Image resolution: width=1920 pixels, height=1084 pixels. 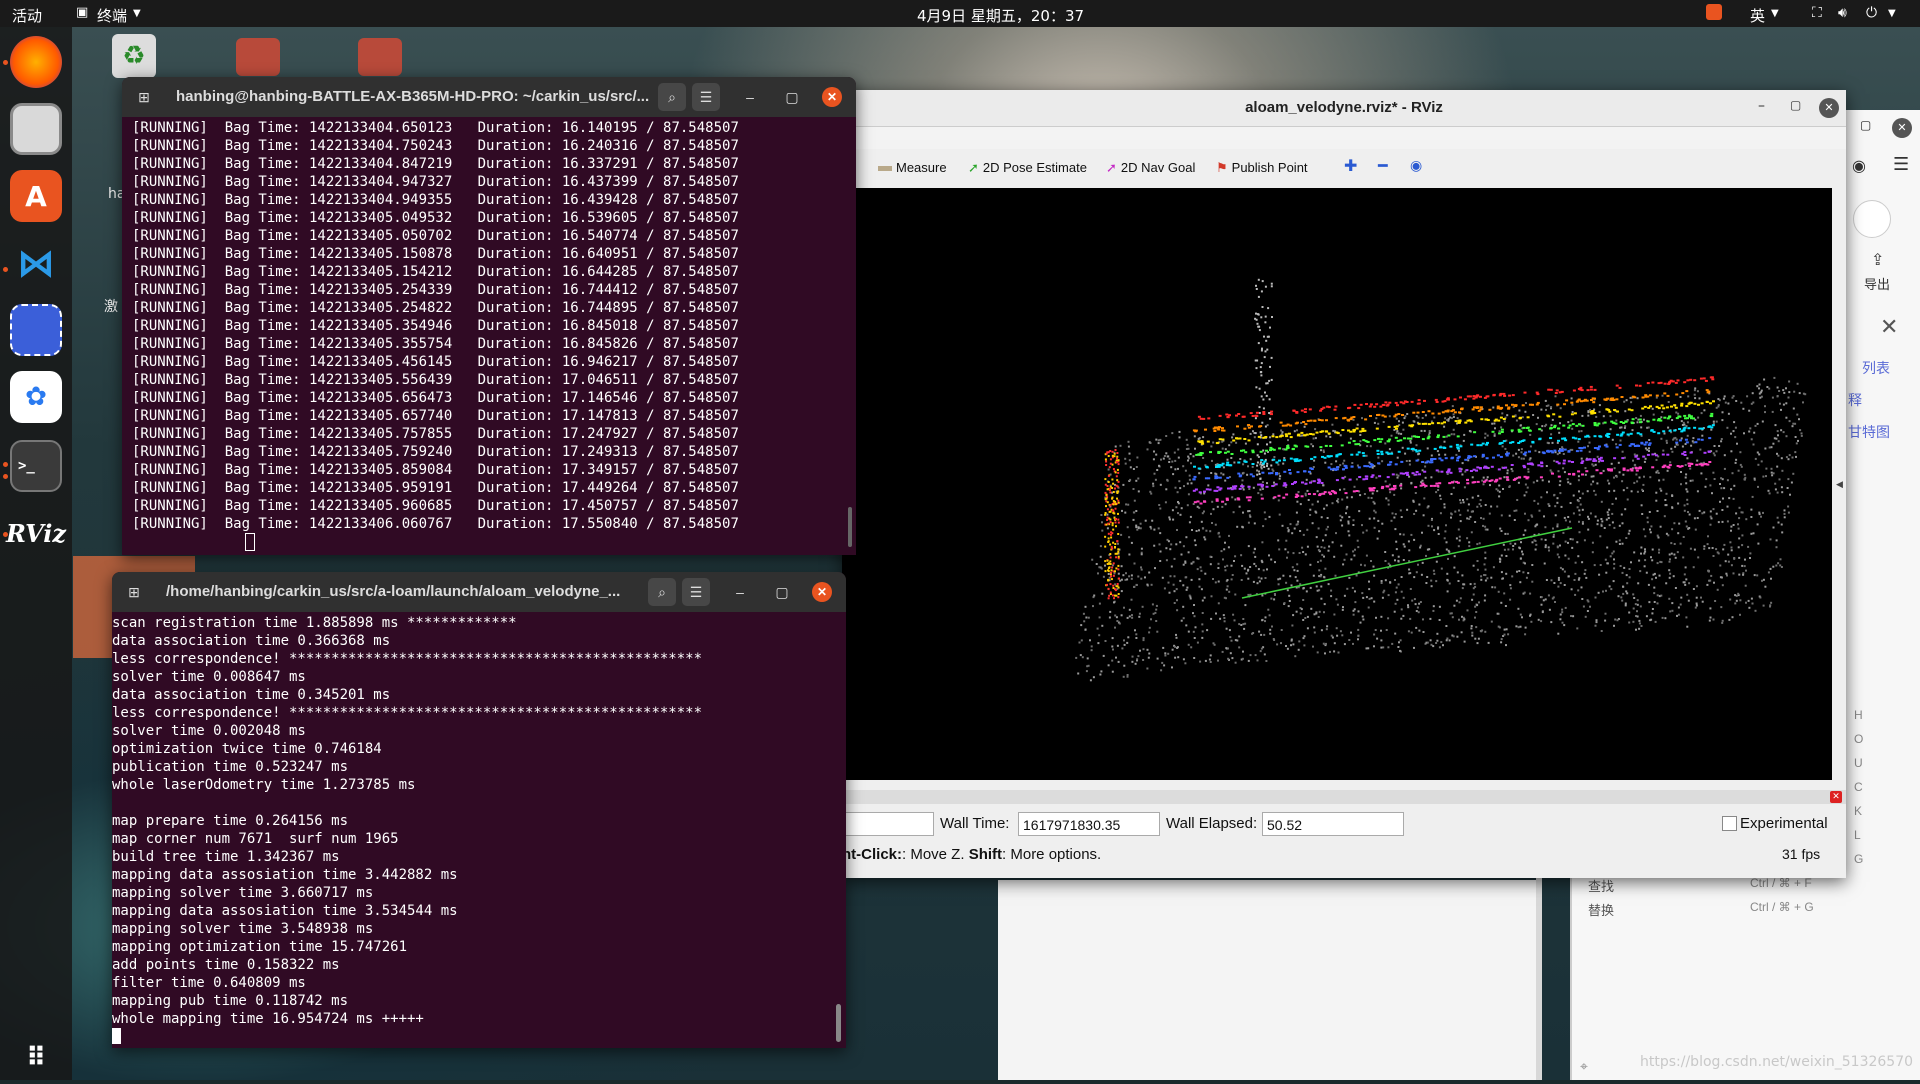 I want to click on terminal-line: add points time 0.158322 ms, so click(x=226, y=965).